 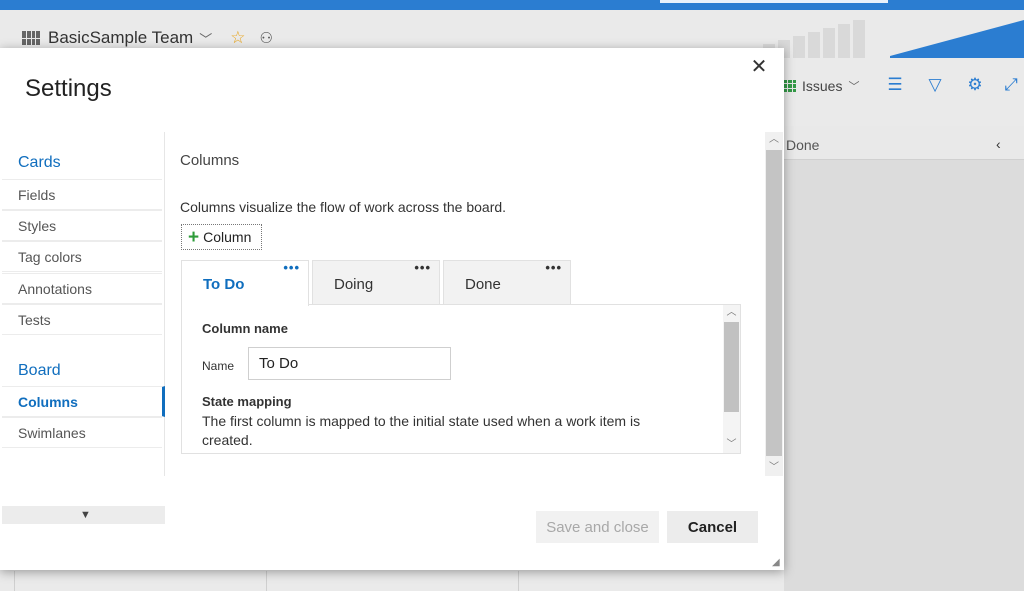 I want to click on star-icon: ☆, so click(x=237, y=38).